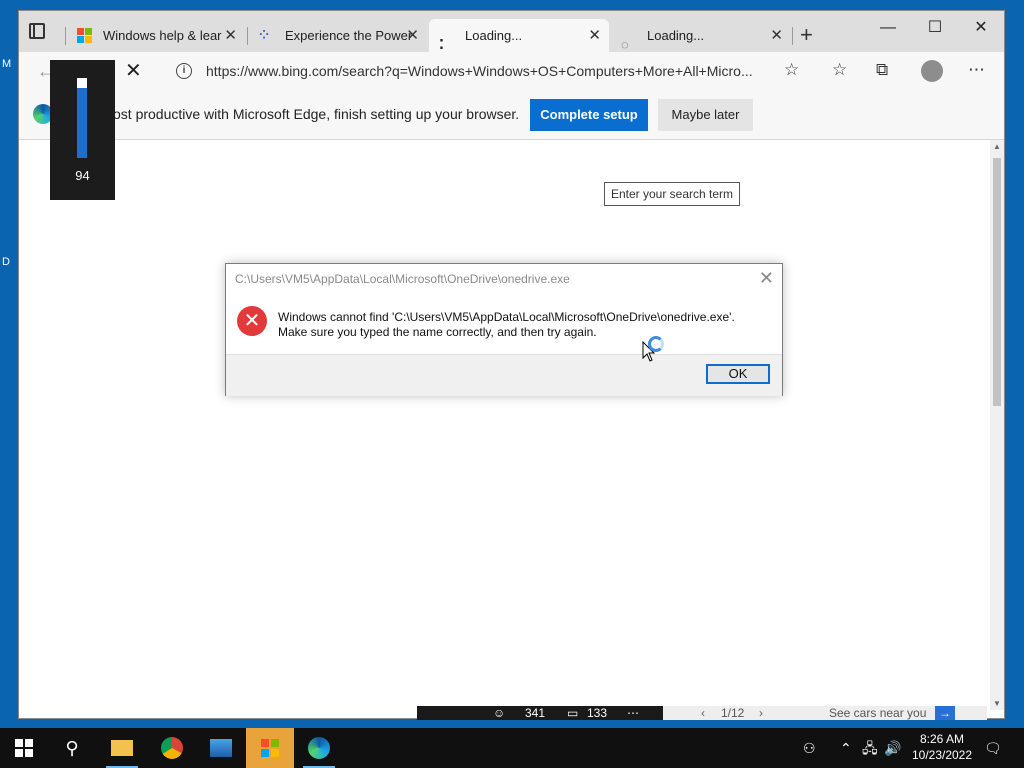  What do you see at coordinates (806, 35) in the screenshot?
I see `new-tab-button: +` at bounding box center [806, 35].